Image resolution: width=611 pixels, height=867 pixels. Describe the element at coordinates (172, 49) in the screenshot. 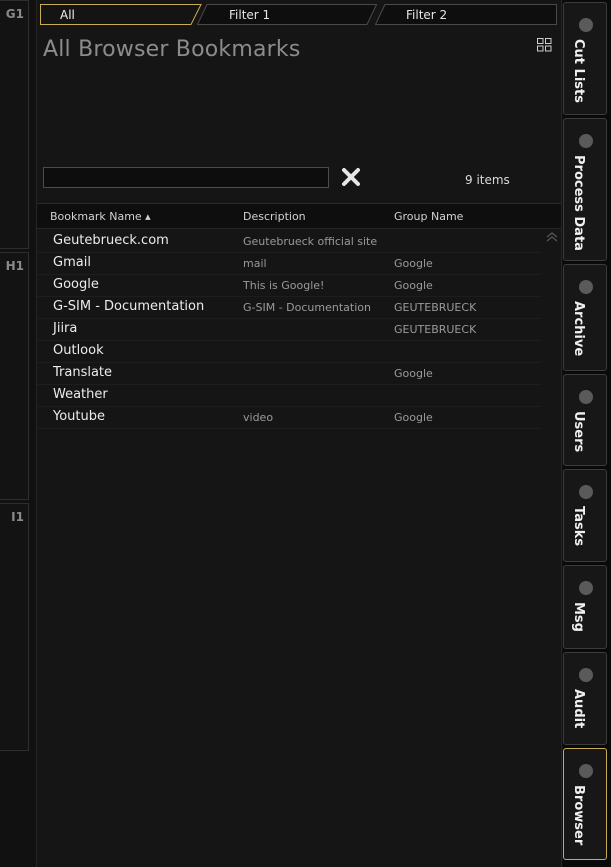

I see `page-title: All Browser Bookmarks` at that location.